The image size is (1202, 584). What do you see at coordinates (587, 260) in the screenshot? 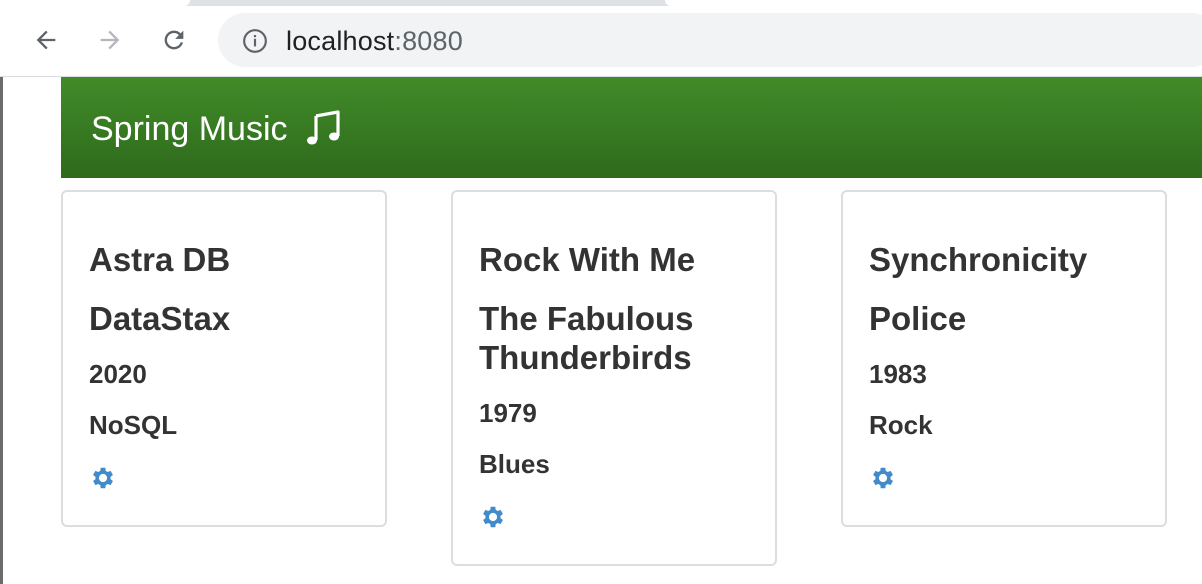
I see `album-title: Rock With Me` at bounding box center [587, 260].